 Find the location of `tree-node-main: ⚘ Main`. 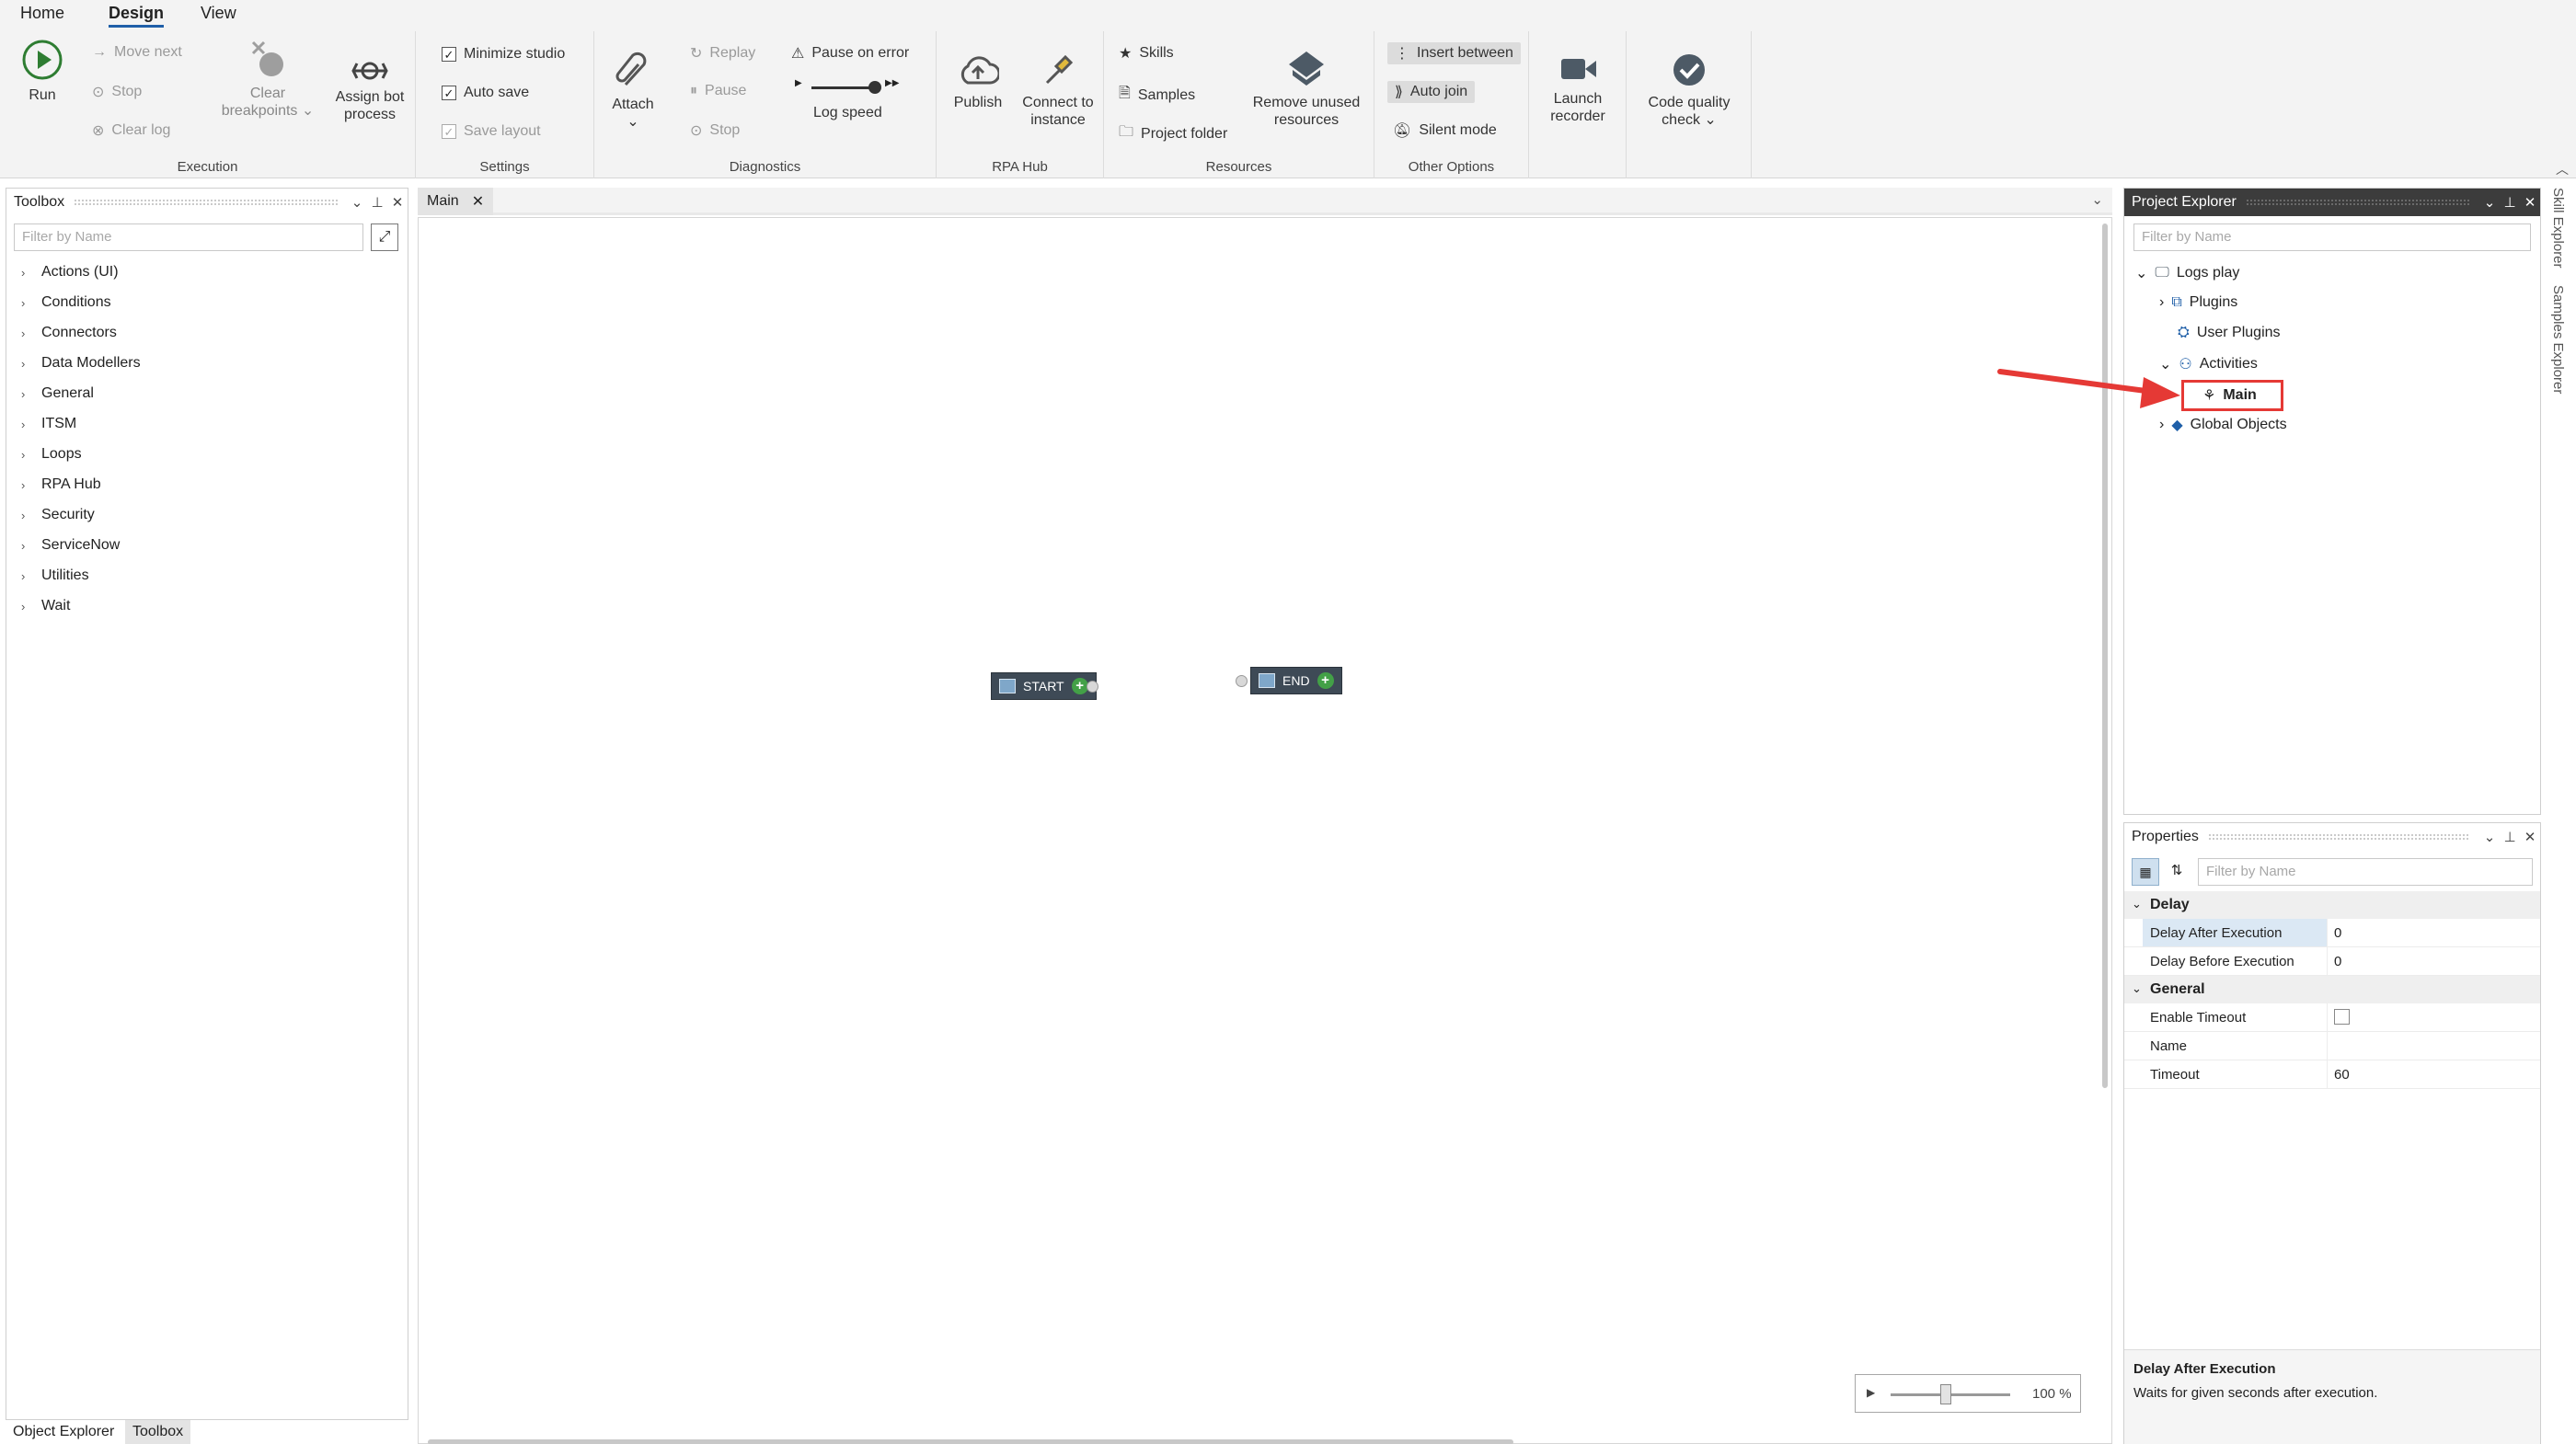

tree-node-main: ⚘ Main is located at coordinates (2232, 395).